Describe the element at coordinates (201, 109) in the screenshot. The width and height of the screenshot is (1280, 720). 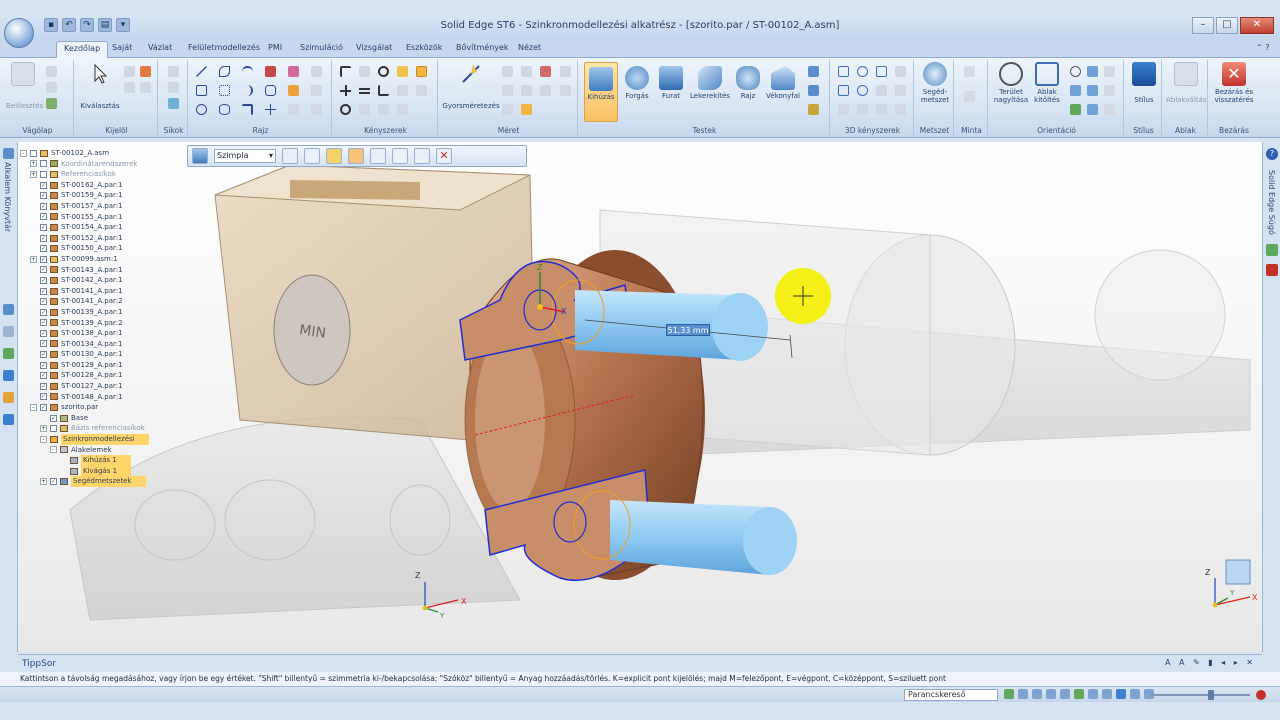
I see `circle-icon` at that location.